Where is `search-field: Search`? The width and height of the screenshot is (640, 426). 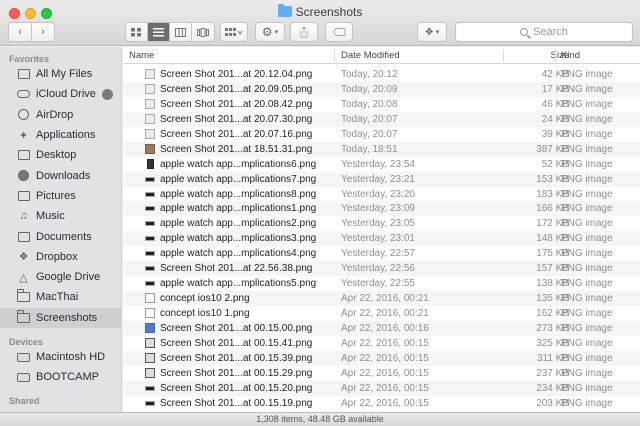 search-field: Search is located at coordinates (544, 32).